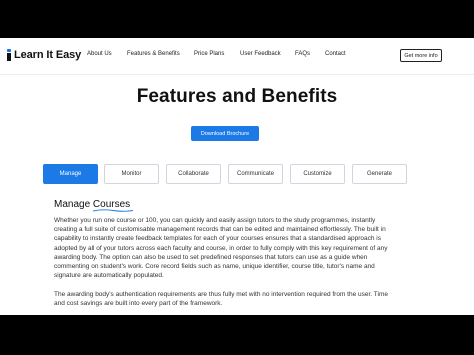 This screenshot has height=355, width=474. What do you see at coordinates (335, 54) in the screenshot?
I see `nav-link-contact: Contact` at bounding box center [335, 54].